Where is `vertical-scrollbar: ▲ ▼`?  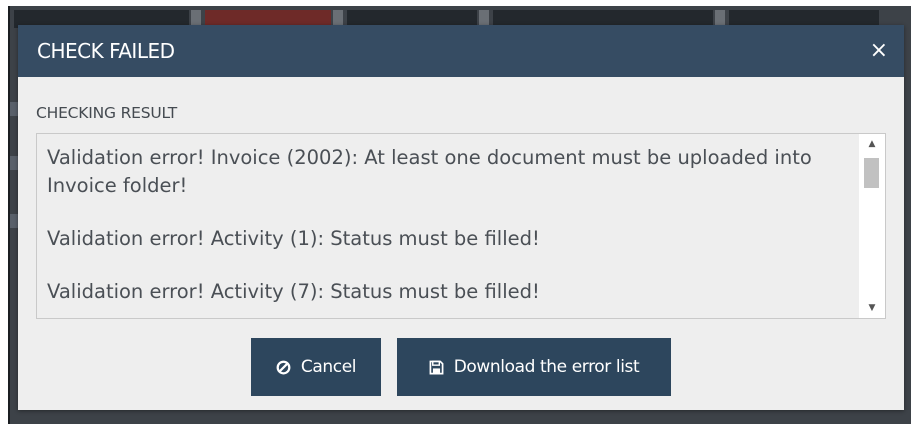
vertical-scrollbar: ▲ ▼ is located at coordinates (872, 226).